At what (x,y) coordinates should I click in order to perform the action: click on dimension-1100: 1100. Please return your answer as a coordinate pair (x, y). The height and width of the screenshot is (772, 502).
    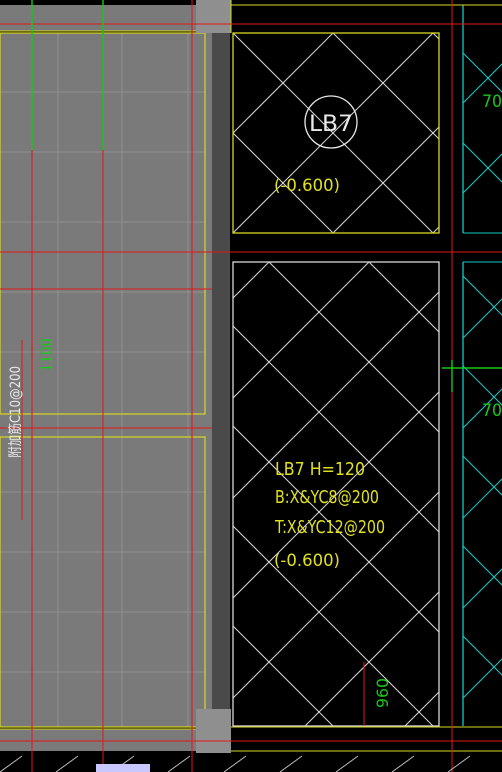
    Looking at the image, I should click on (46, 355).